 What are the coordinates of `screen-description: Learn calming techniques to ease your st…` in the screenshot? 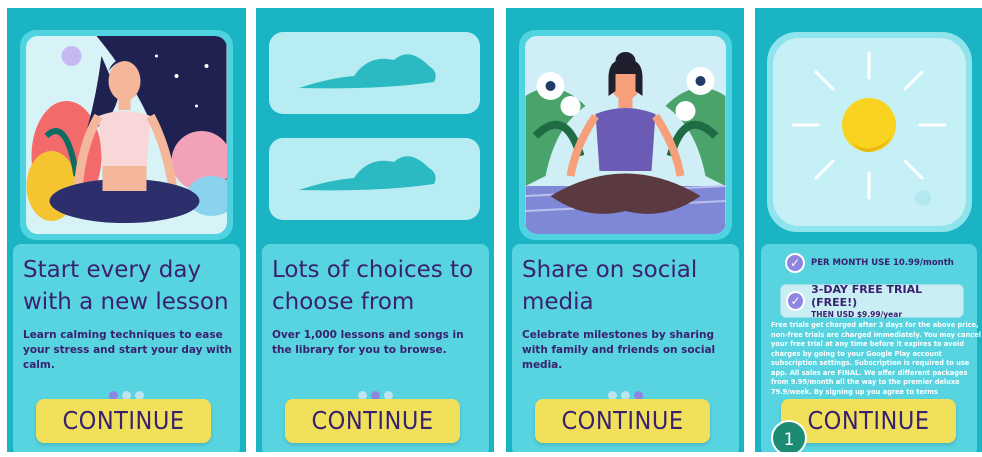 It's located at (127, 350).